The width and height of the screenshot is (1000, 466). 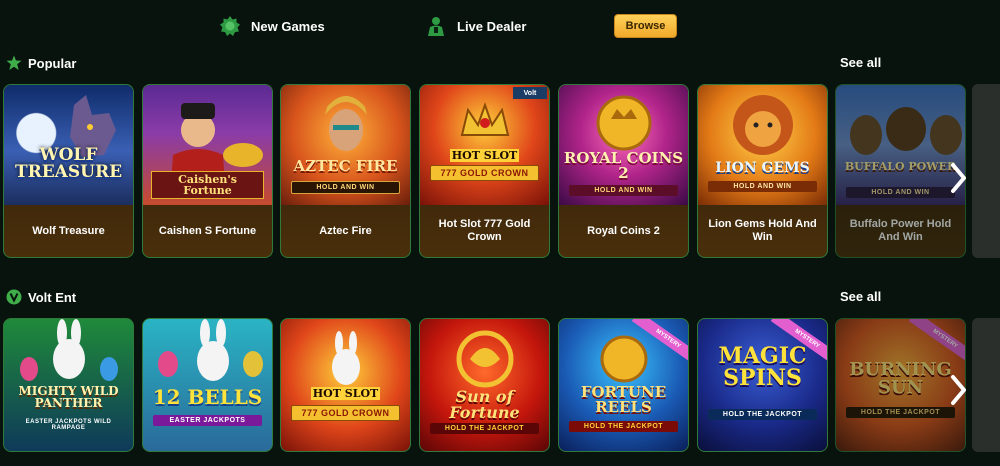 What do you see at coordinates (500, 297) in the screenshot?
I see `volt-section-header: Volt Ent See all` at bounding box center [500, 297].